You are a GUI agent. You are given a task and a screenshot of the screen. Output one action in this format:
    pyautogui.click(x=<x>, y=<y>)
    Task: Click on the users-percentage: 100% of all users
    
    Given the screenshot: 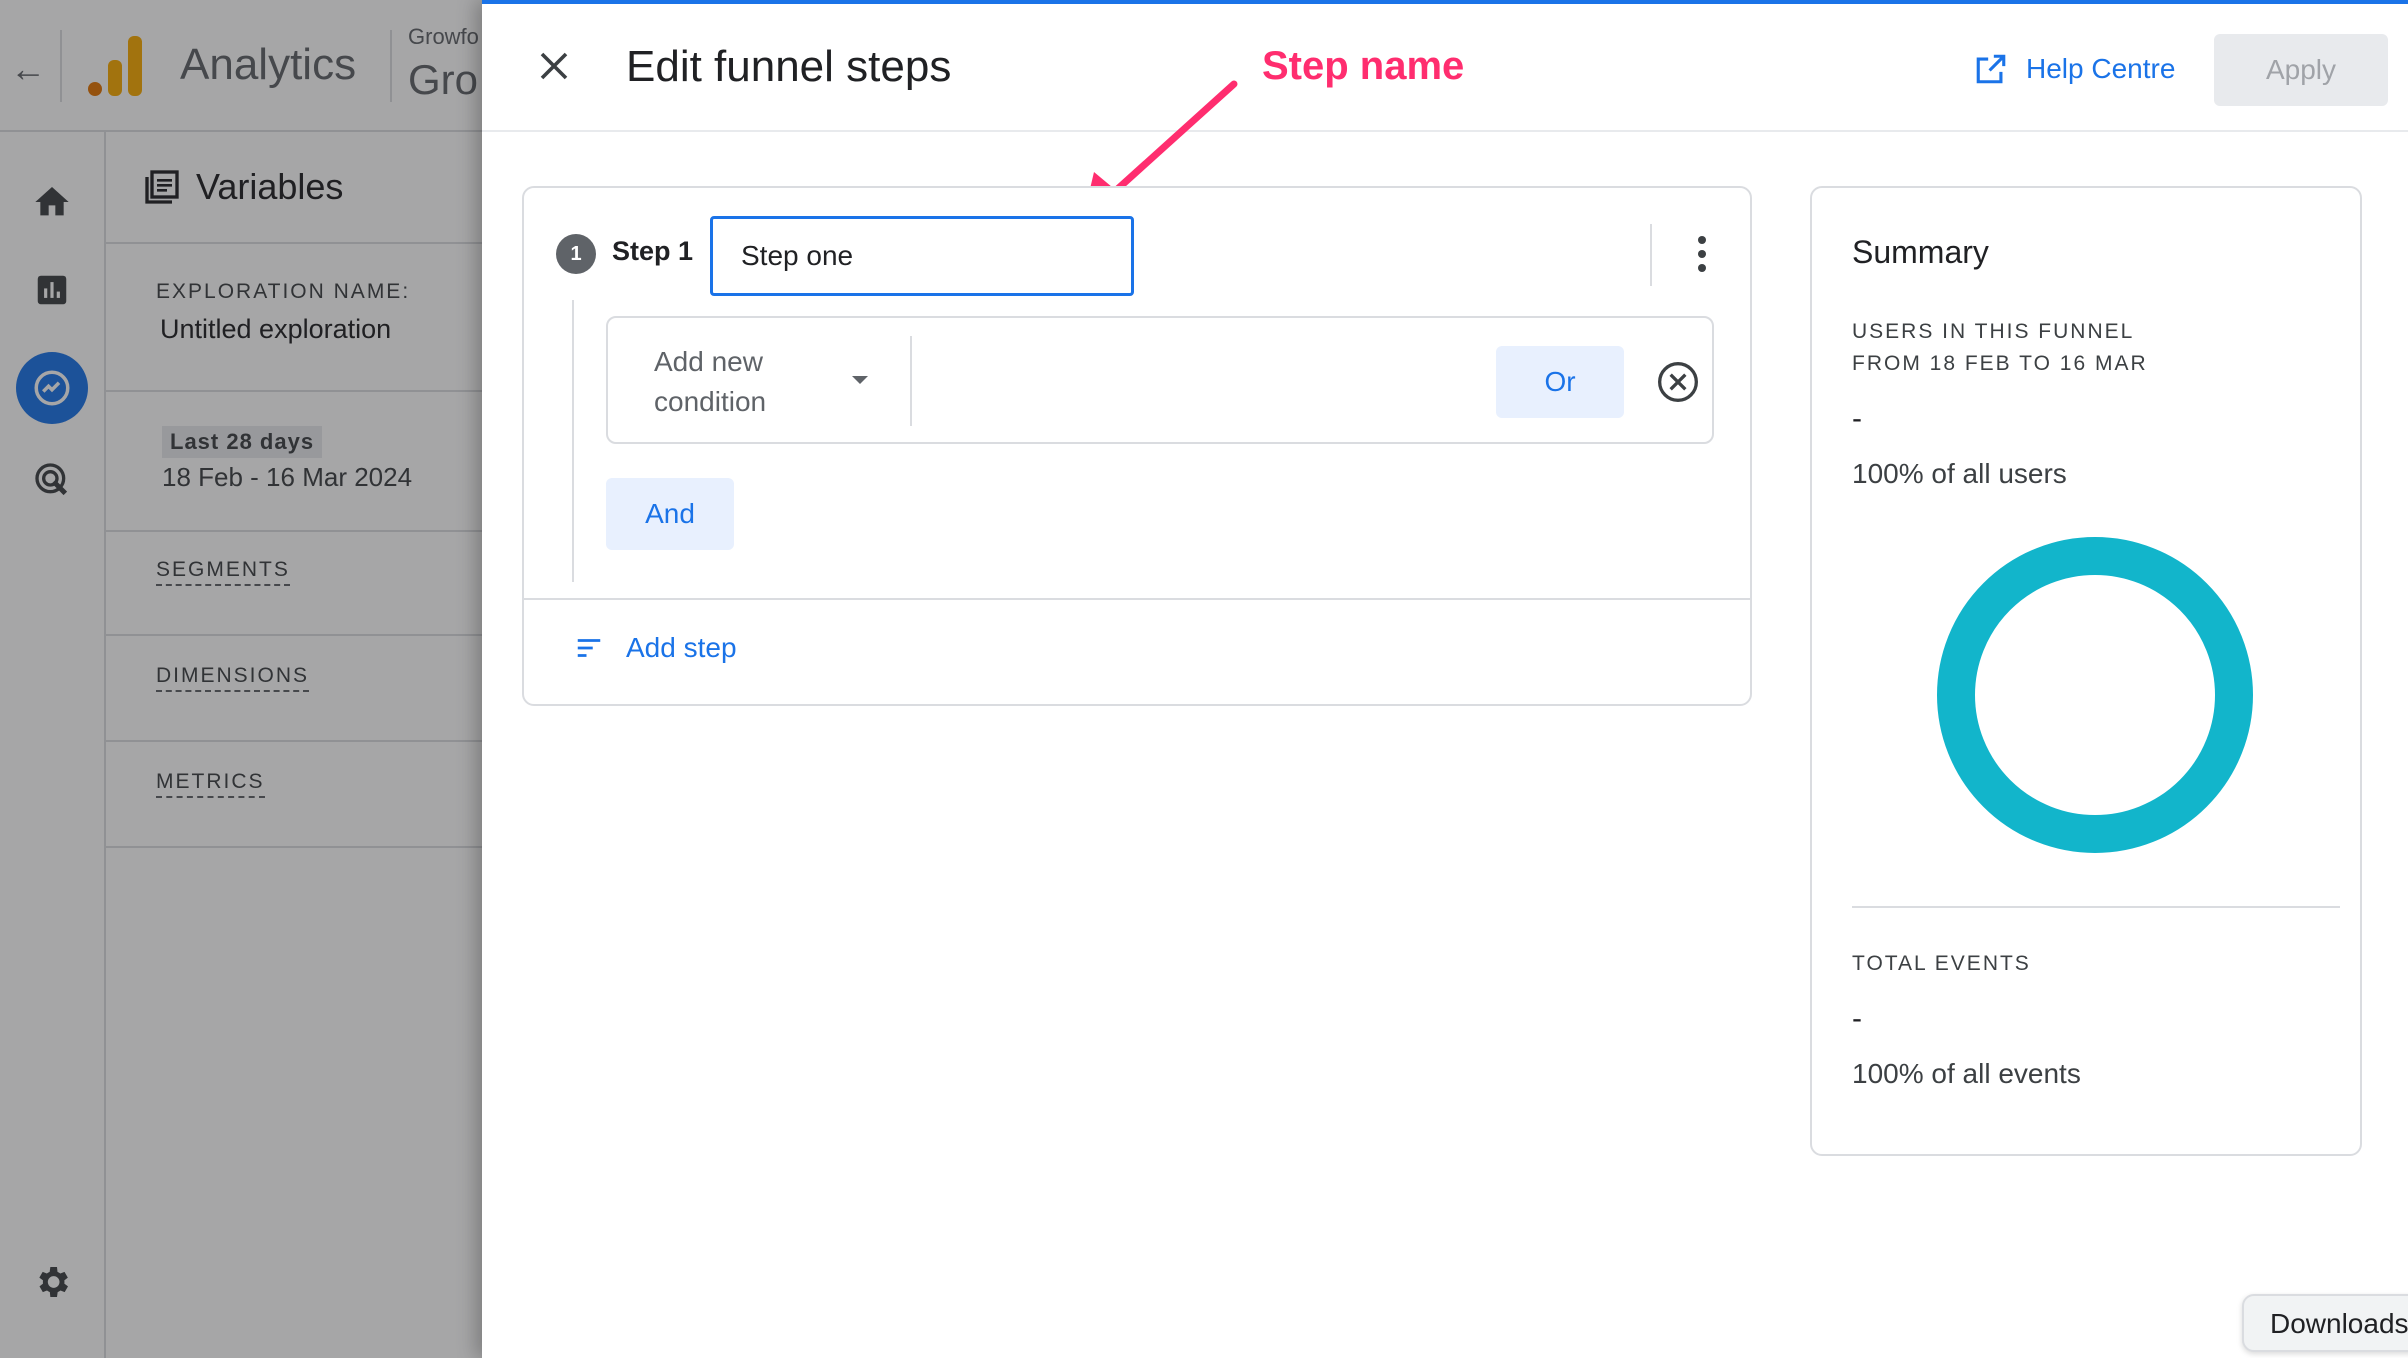 What is the action you would take?
    pyautogui.click(x=1959, y=473)
    